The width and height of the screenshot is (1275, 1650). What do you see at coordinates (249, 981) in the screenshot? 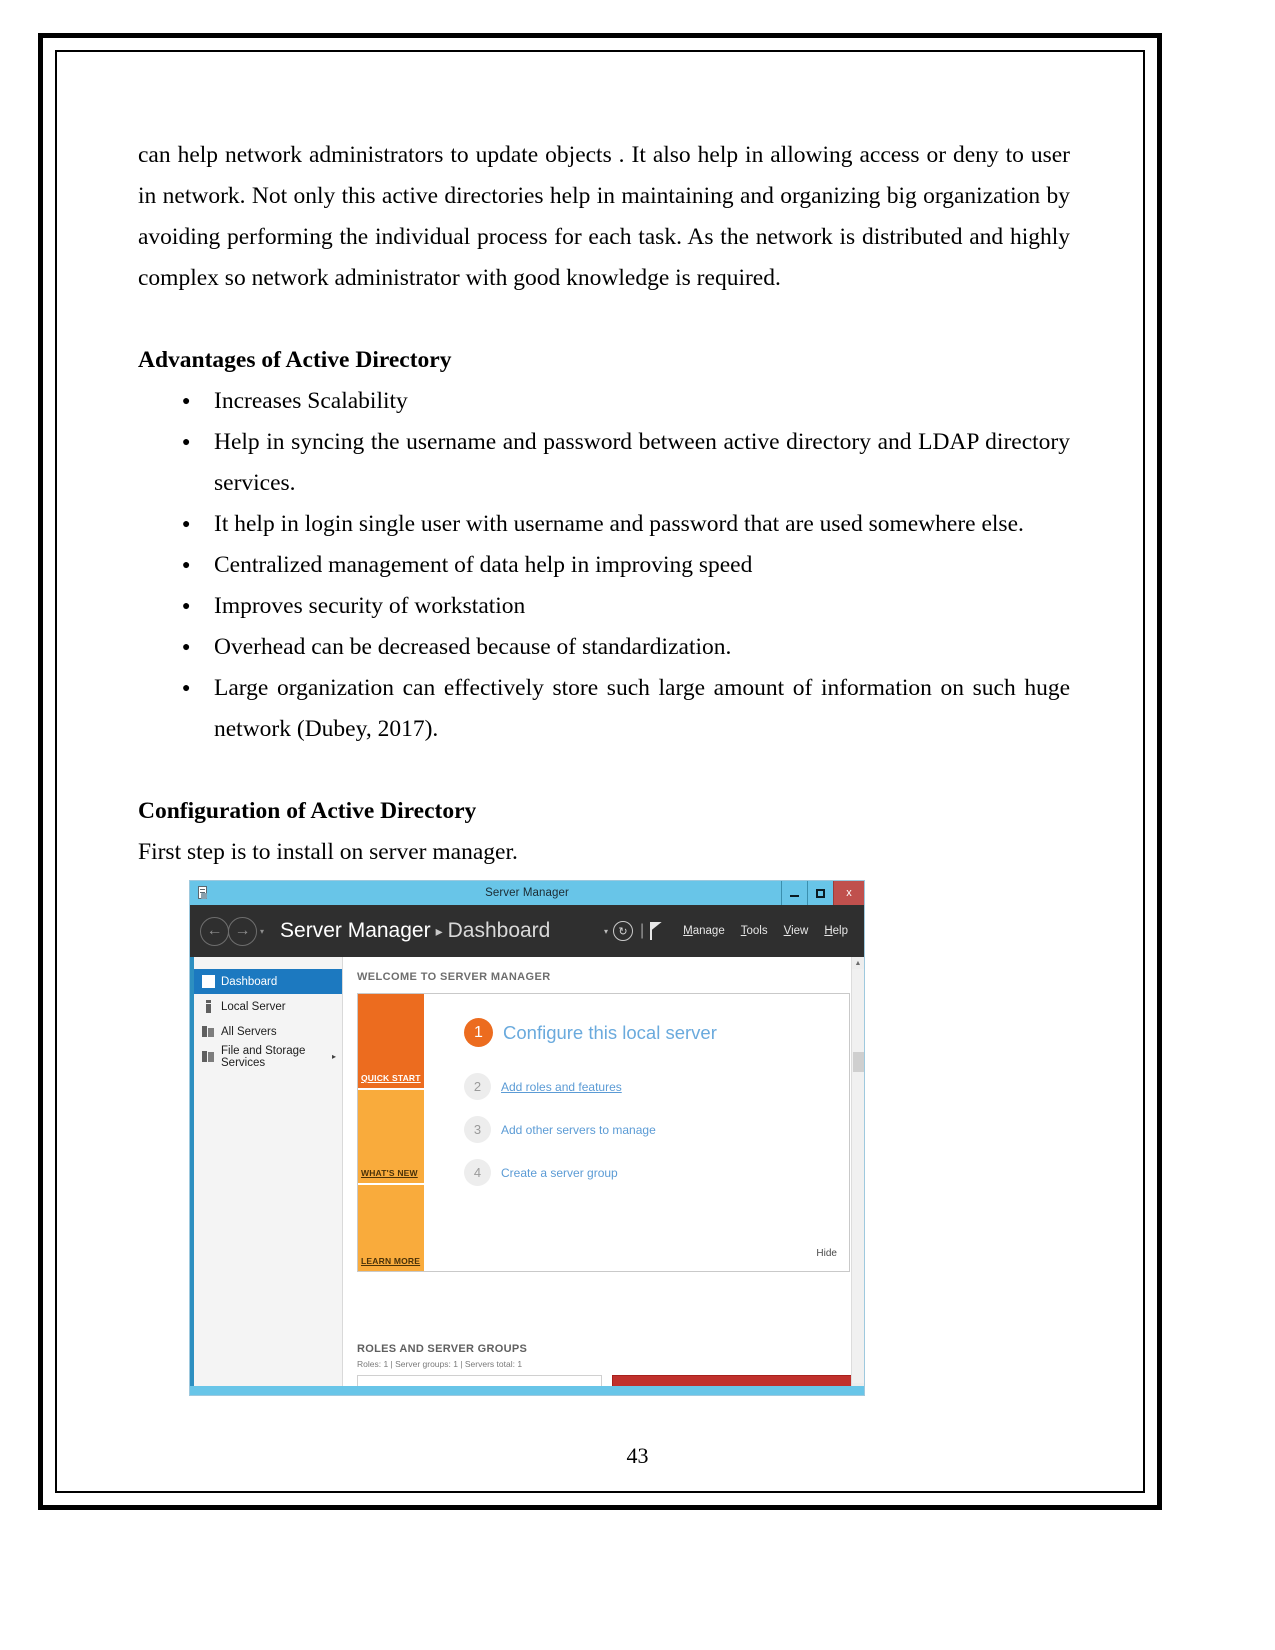
I see `sidebar-item-label: Dashboard` at bounding box center [249, 981].